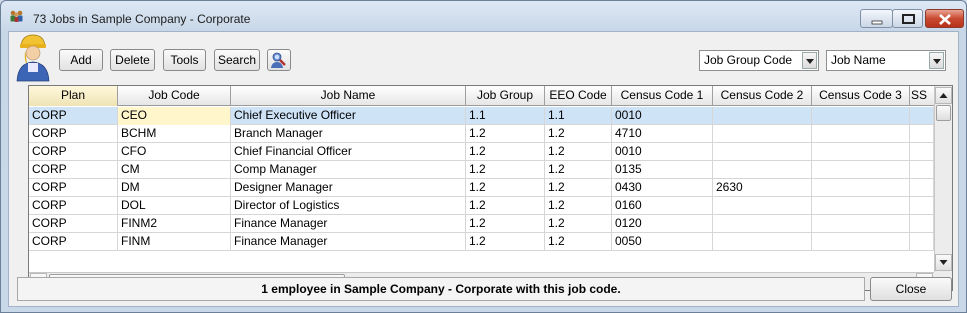  I want to click on column-header-census-code-1: Census Code 1, so click(662, 96).